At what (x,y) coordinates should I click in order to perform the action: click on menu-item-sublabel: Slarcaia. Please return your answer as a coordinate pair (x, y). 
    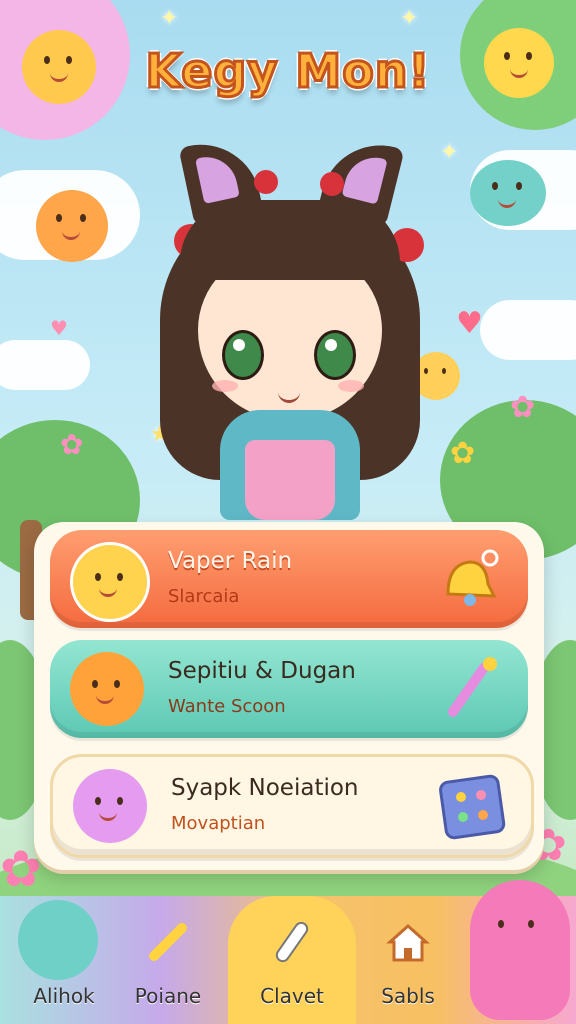
    Looking at the image, I should click on (204, 596).